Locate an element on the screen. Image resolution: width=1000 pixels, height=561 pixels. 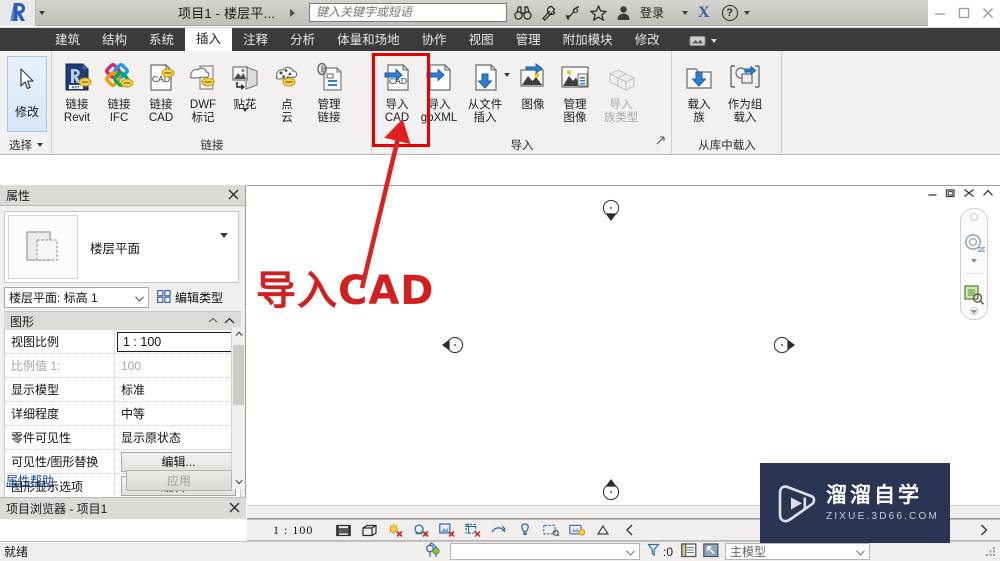
tab-xiezuo: 协作 is located at coordinates (434, 40).